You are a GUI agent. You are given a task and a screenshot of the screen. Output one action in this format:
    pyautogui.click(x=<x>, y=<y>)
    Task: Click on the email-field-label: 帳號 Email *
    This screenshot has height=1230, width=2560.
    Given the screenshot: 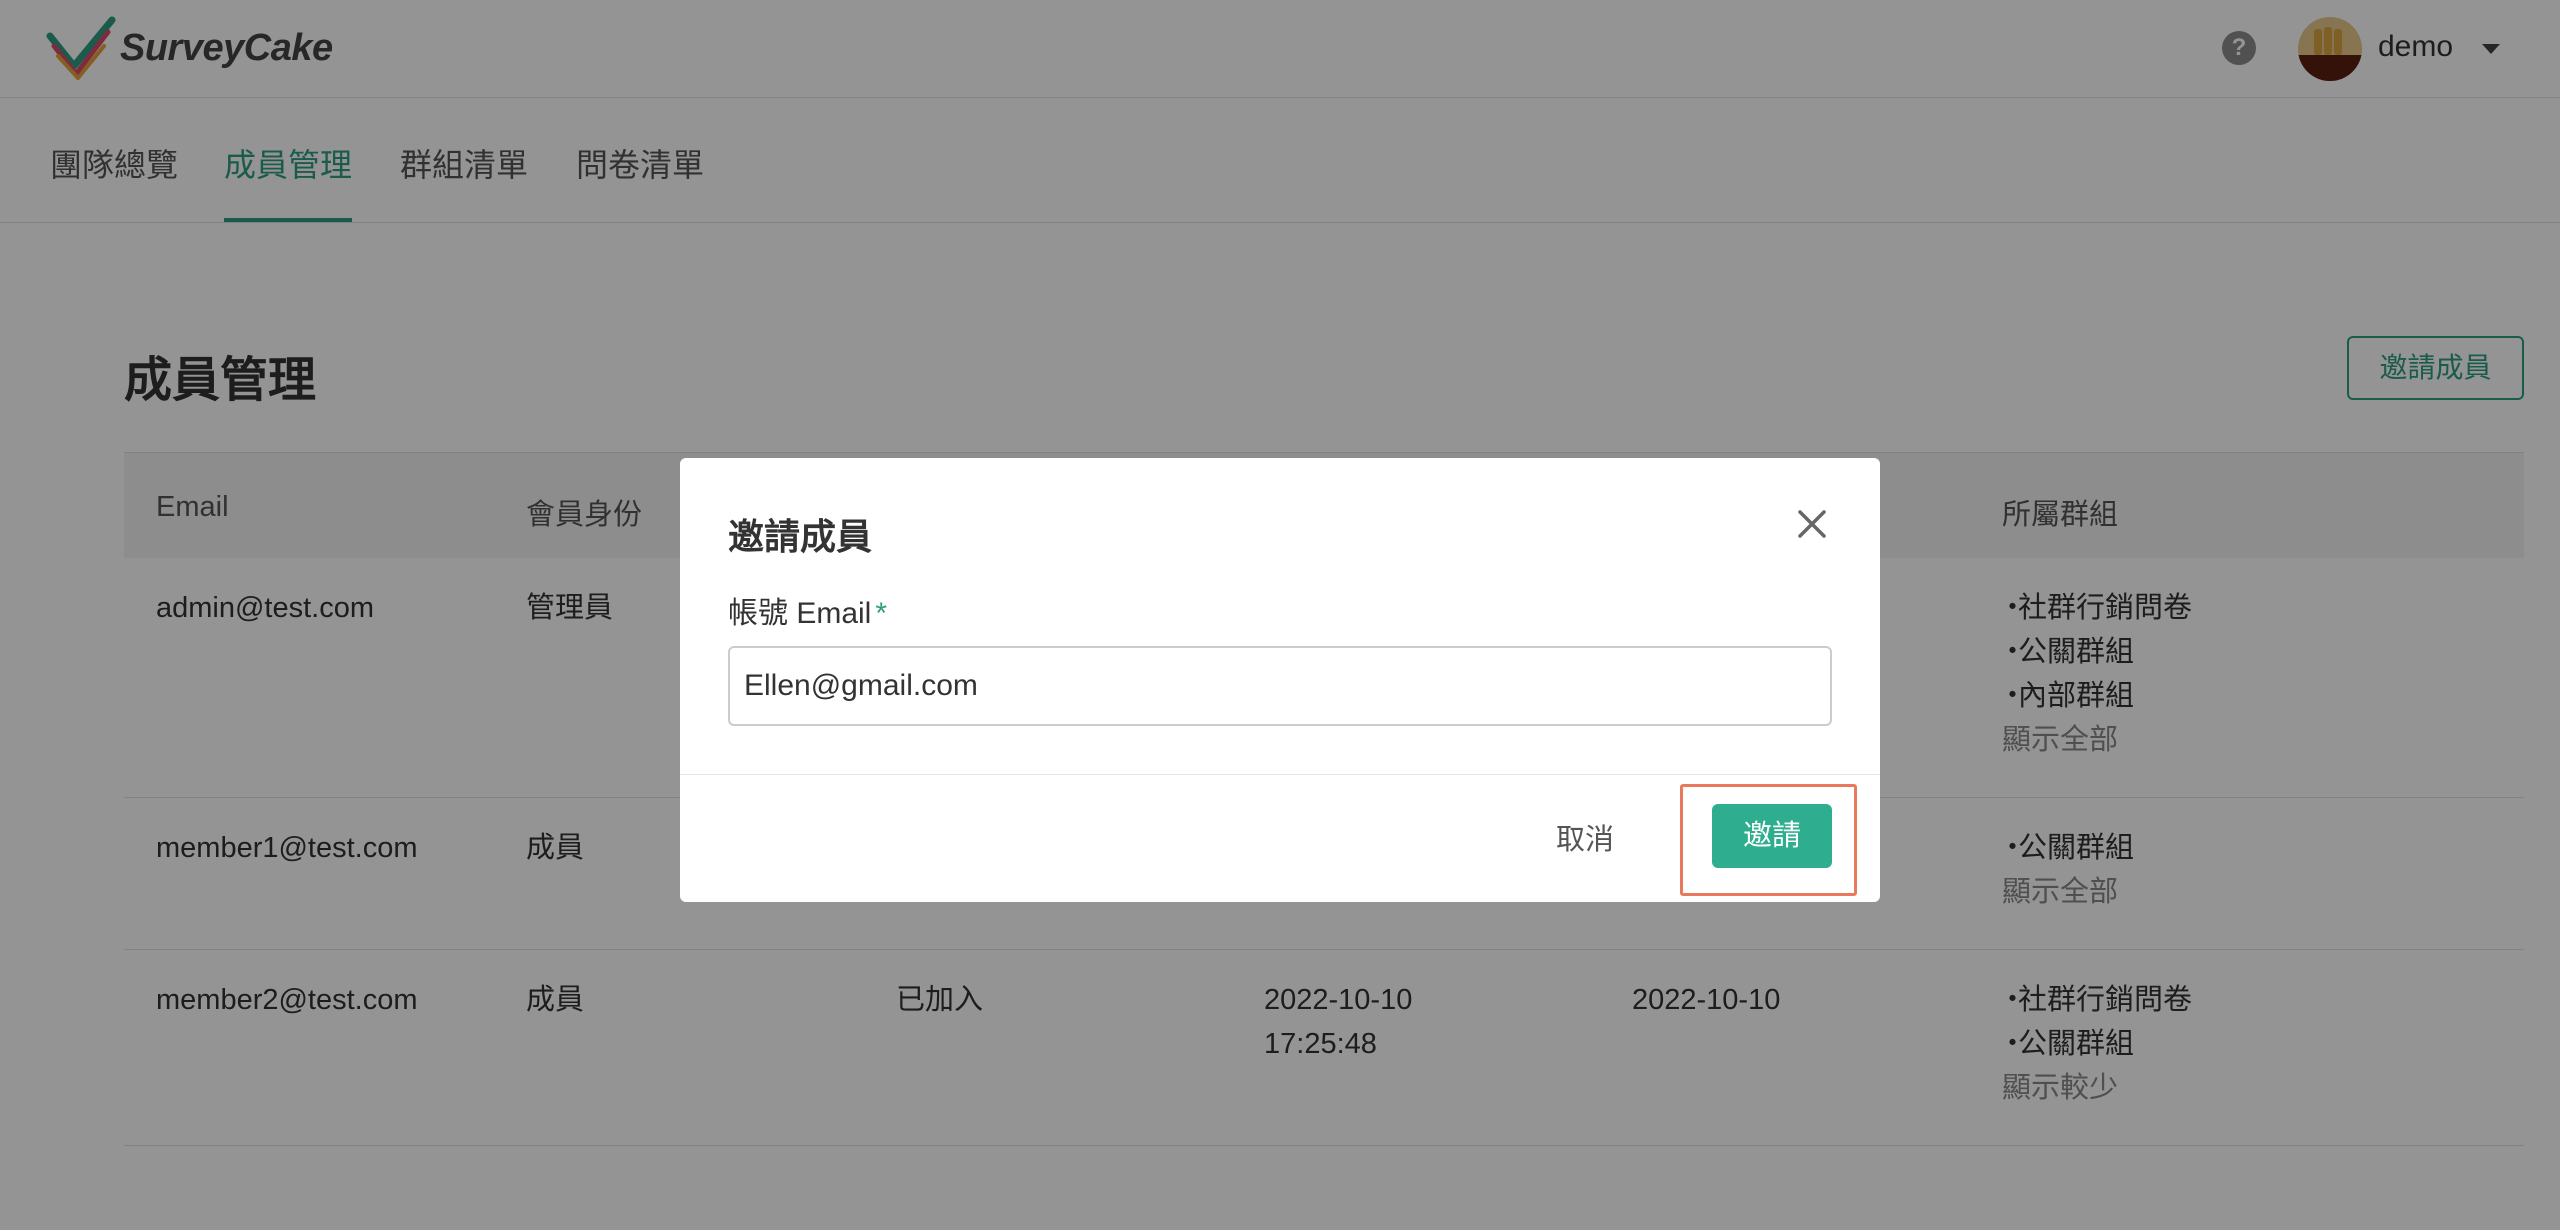 What is the action you would take?
    pyautogui.click(x=807, y=610)
    